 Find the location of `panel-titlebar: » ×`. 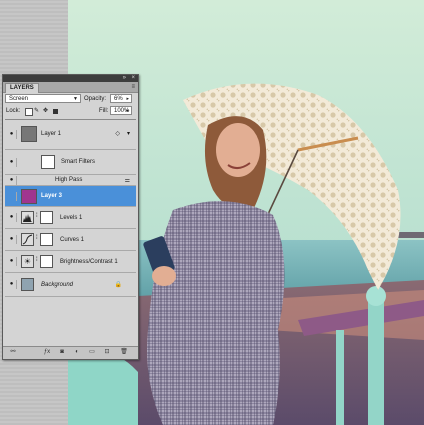

panel-titlebar: » × is located at coordinates (70, 78).